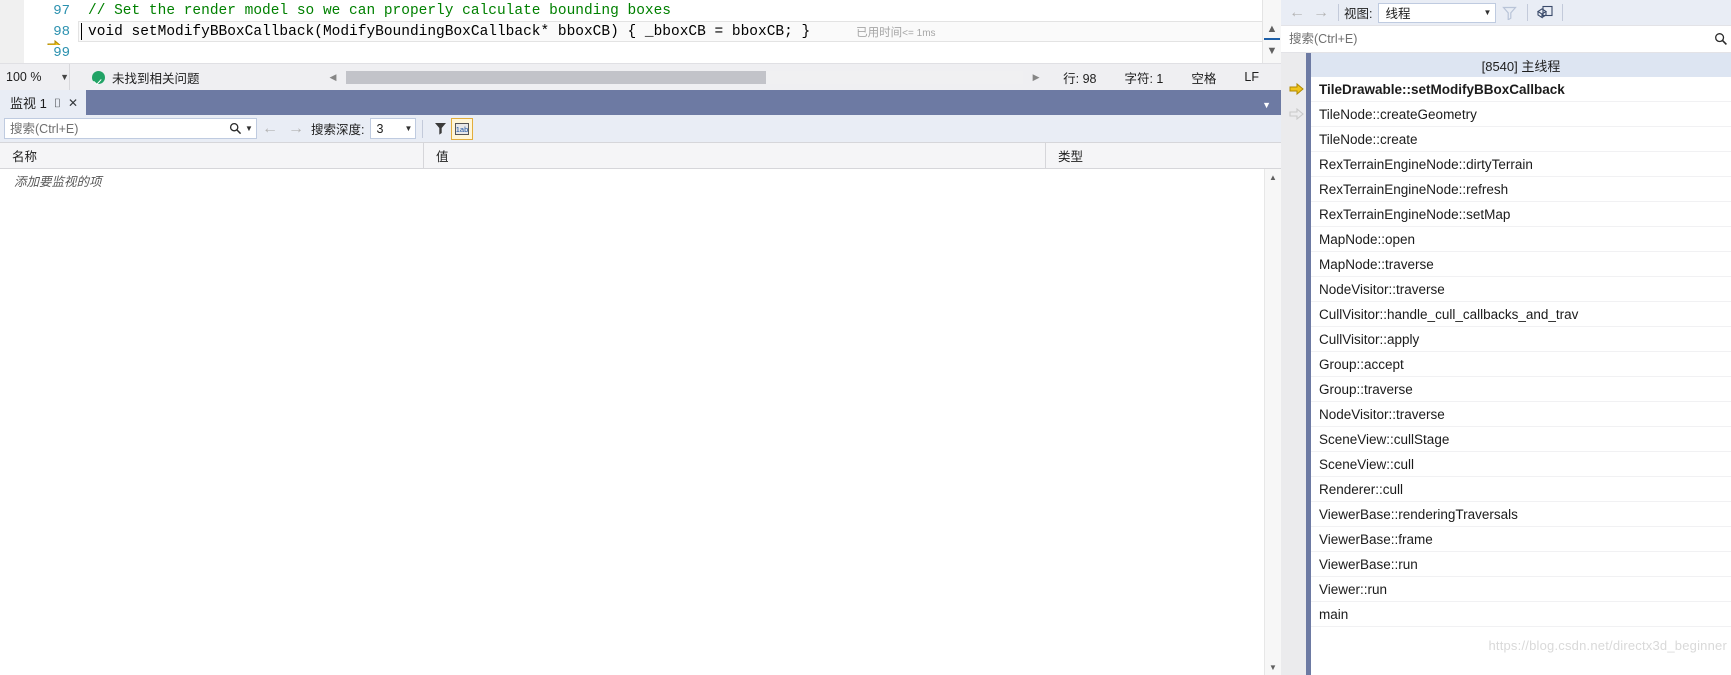 This screenshot has width=1731, height=675. I want to click on column-header-type: 类型, so click(1163, 155).